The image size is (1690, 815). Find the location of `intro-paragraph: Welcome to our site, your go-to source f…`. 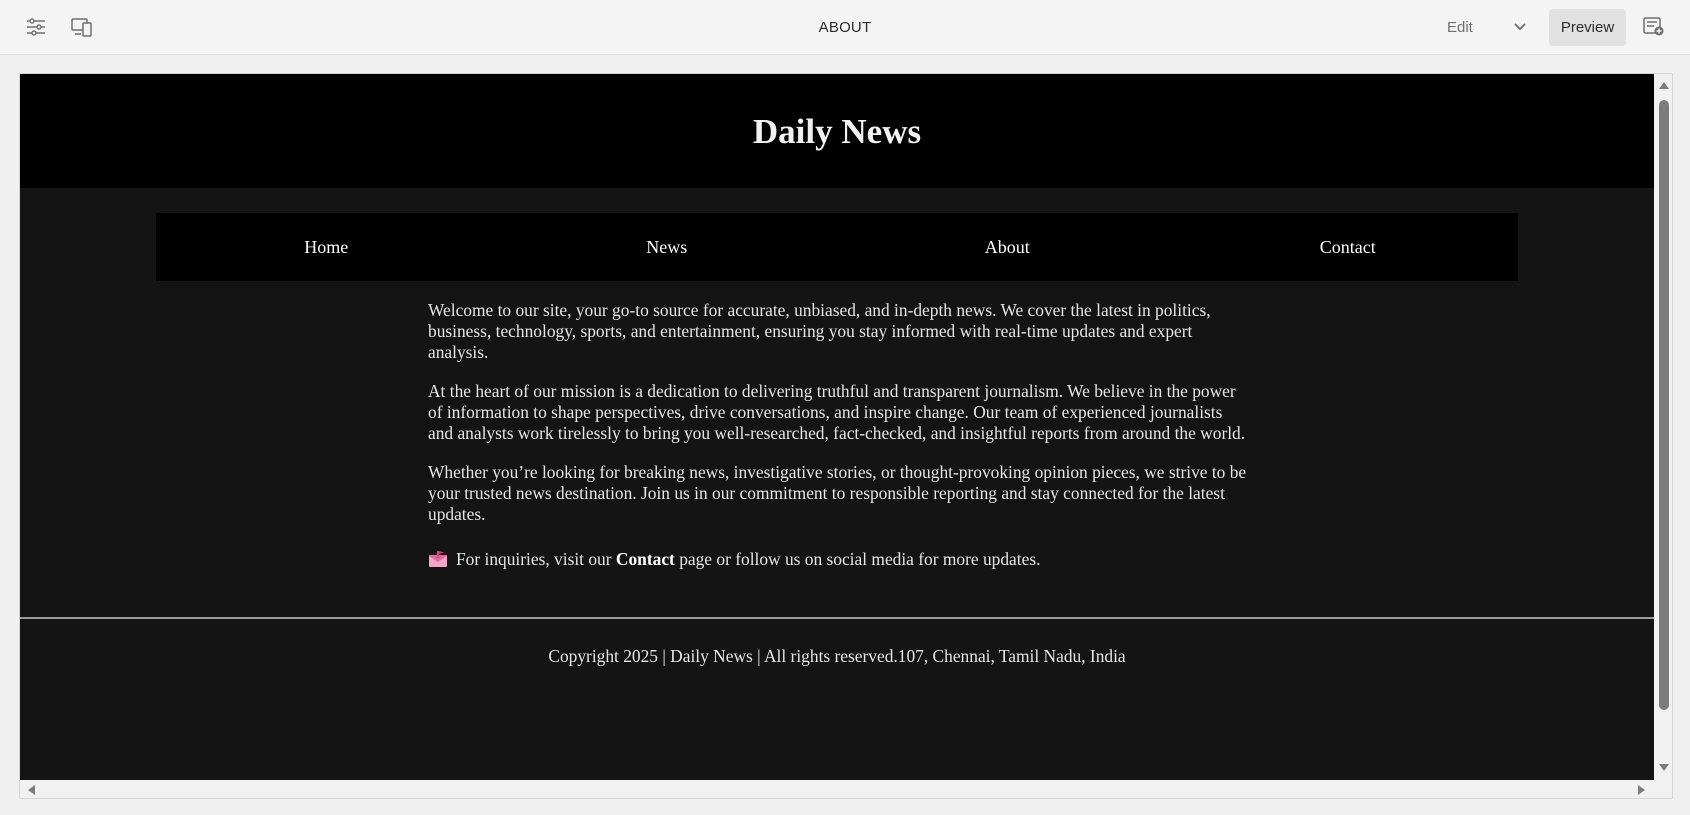

intro-paragraph: Welcome to our site, your go-to source f… is located at coordinates (819, 331).